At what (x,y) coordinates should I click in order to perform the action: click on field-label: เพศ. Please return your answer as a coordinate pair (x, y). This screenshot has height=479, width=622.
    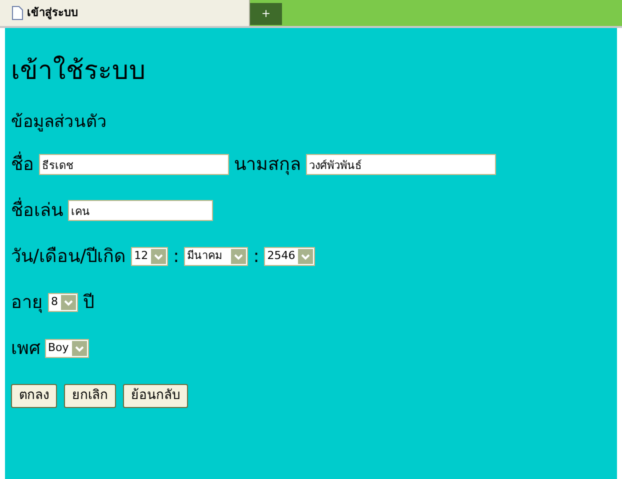
    Looking at the image, I should click on (25, 349).